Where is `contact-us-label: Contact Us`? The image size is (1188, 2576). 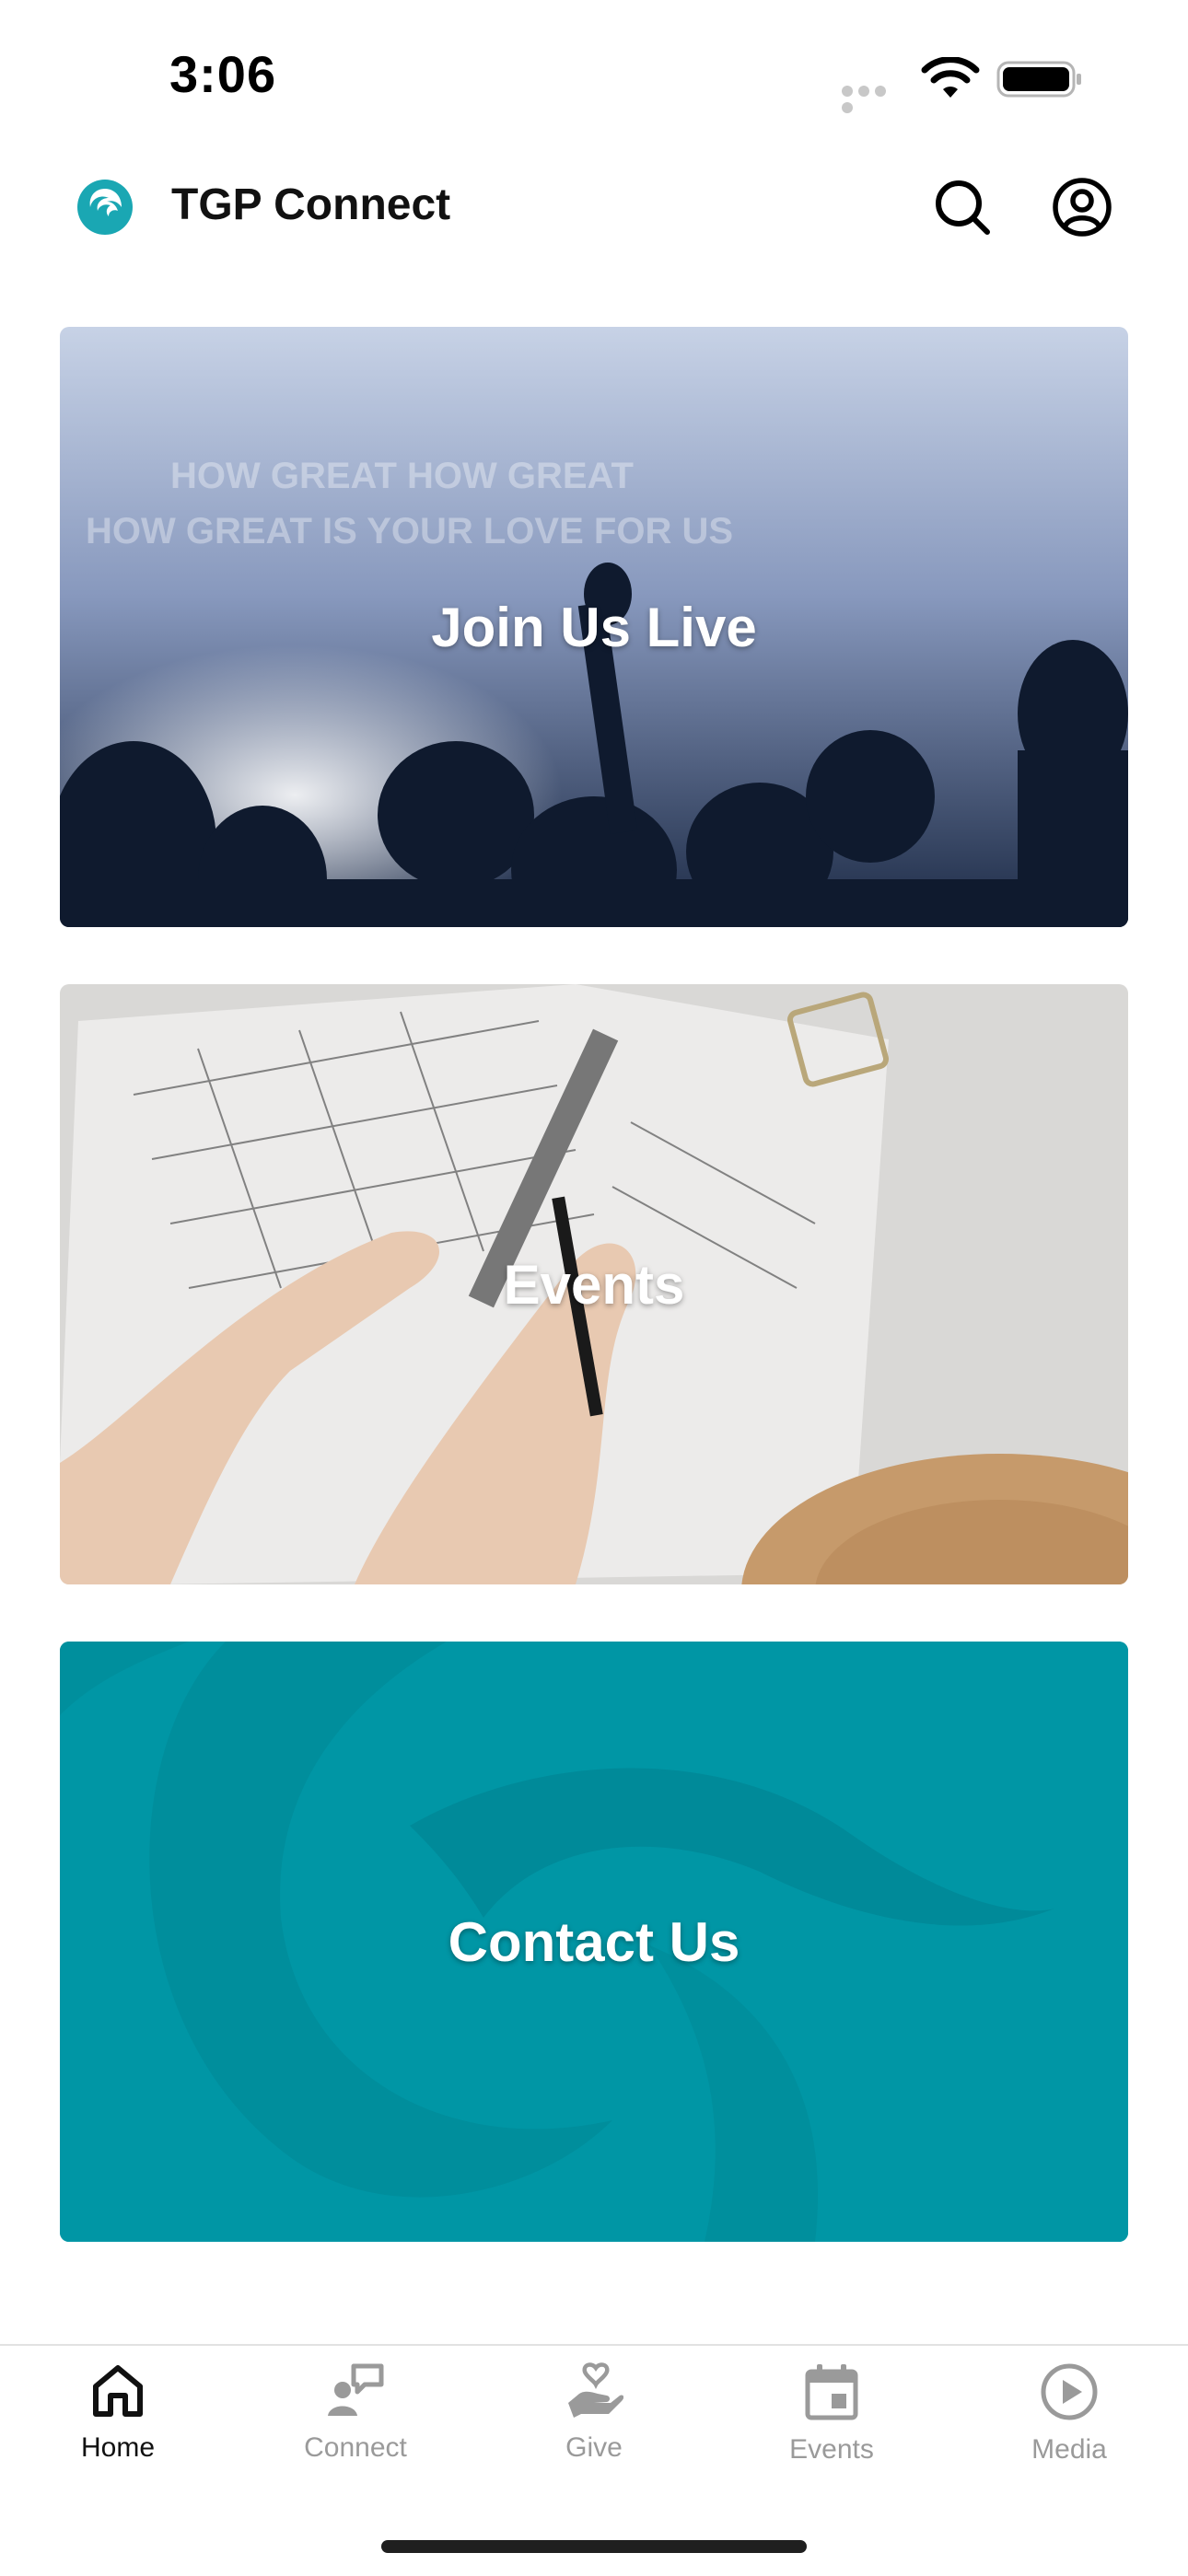
contact-us-label: Contact Us is located at coordinates (594, 1941).